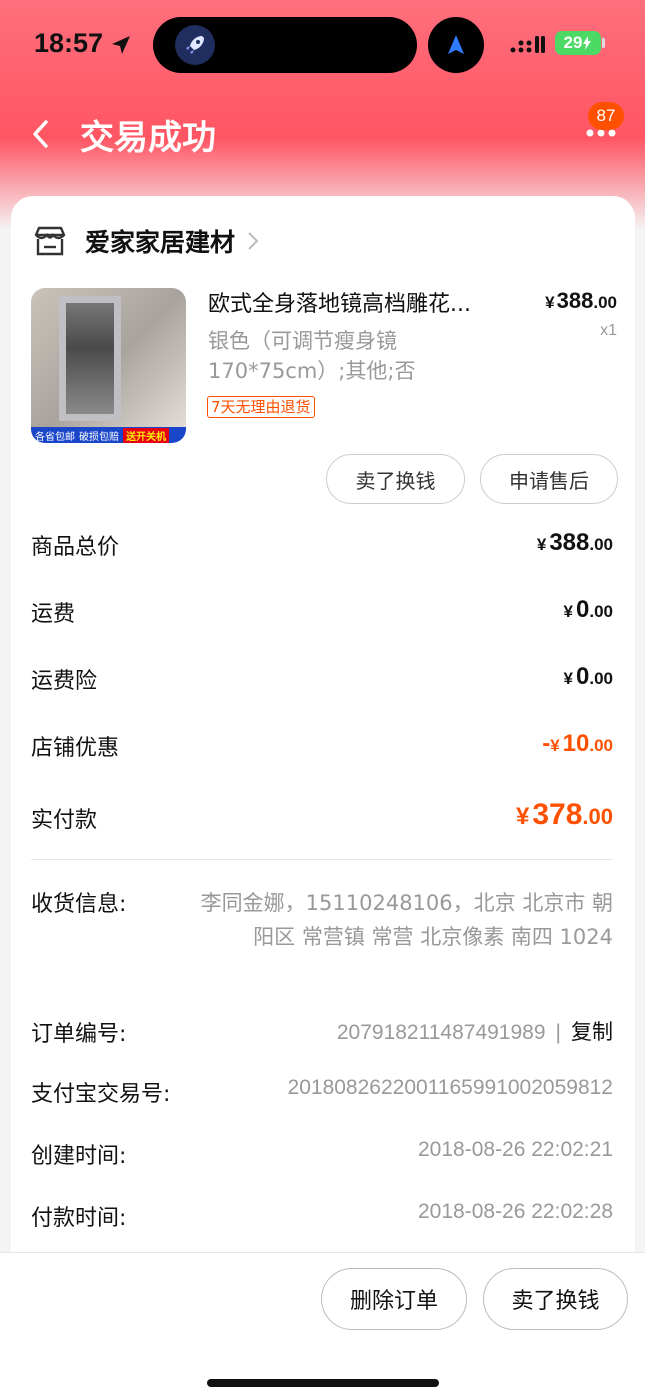 This screenshot has width=645, height=1398. What do you see at coordinates (75, 748) in the screenshot?
I see `fee-label: 店铺优惠` at bounding box center [75, 748].